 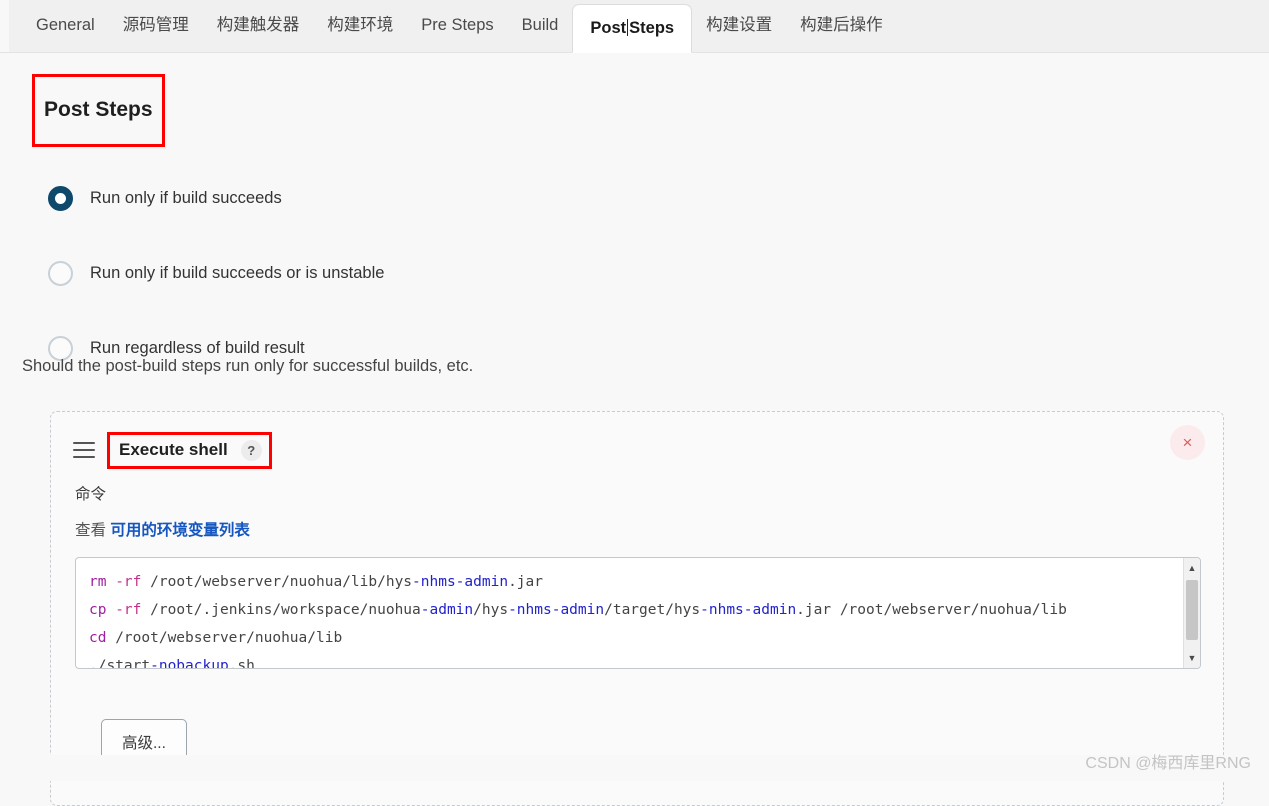 I want to click on tab-source-control: 源码管理, so click(x=156, y=26).